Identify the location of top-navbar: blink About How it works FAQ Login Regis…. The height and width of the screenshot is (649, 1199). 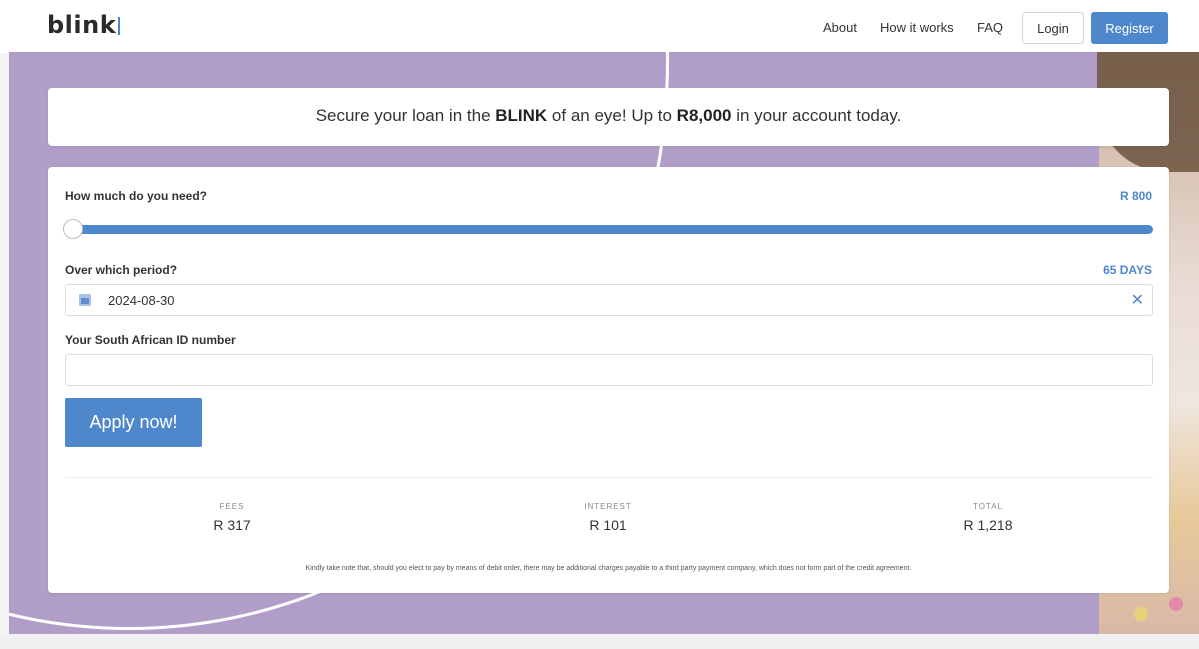
(599, 26).